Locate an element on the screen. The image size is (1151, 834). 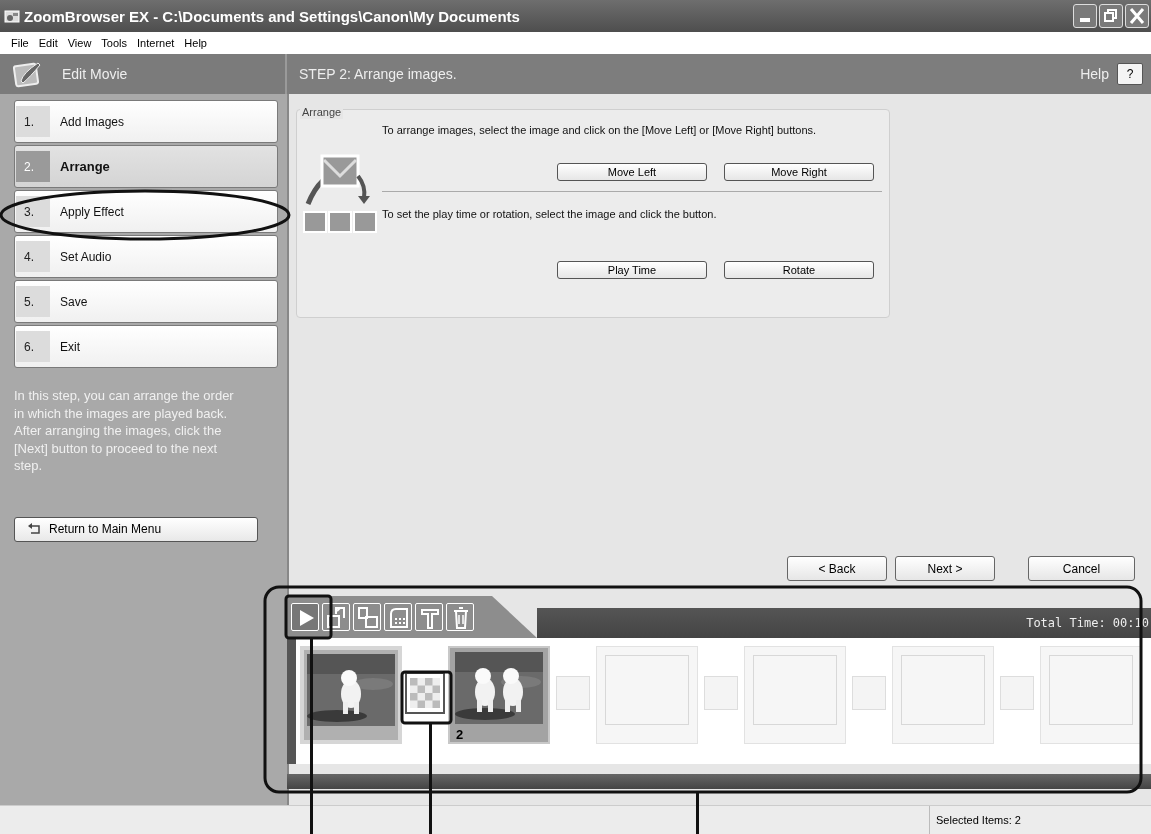
menu-item: File is located at coordinates (20, 43).